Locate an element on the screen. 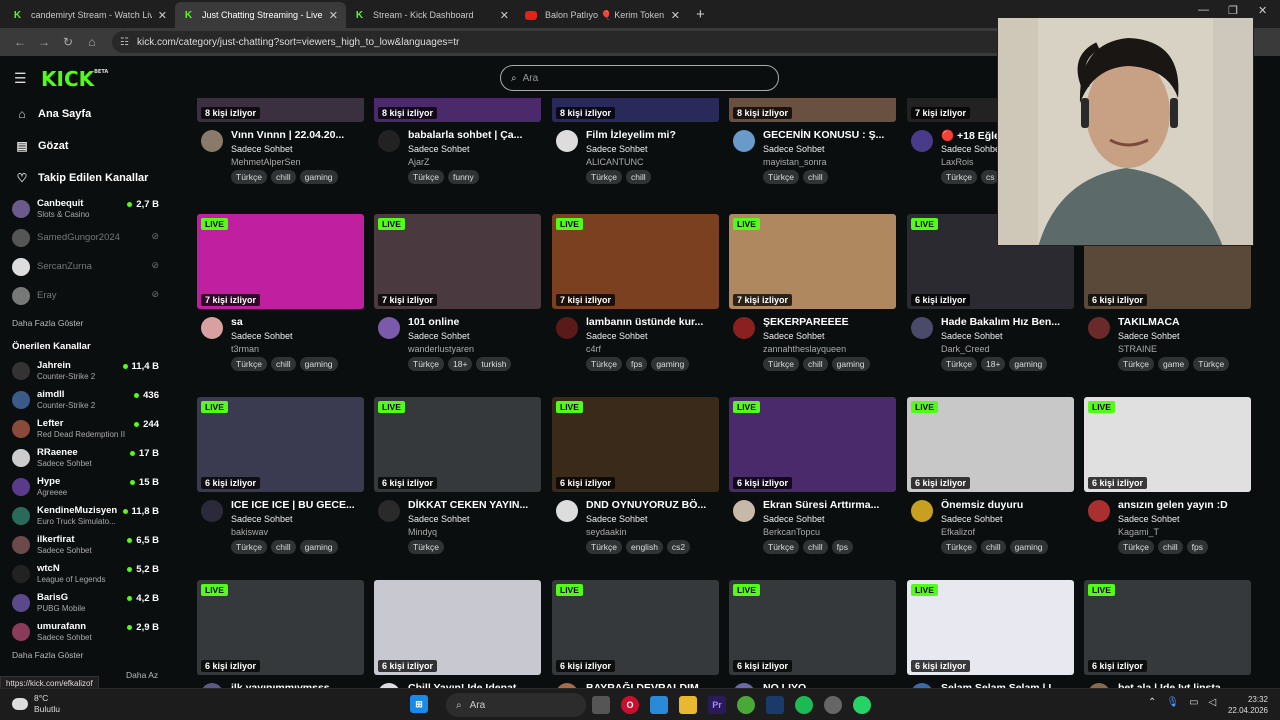 This screenshot has width=1280, height=720. streamer-name: Efkalizof is located at coordinates (958, 532).